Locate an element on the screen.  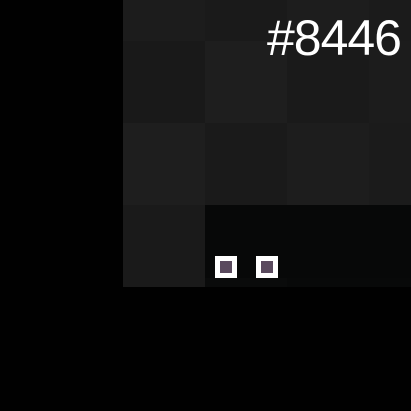
right-eye-icon is located at coordinates (267, 267).